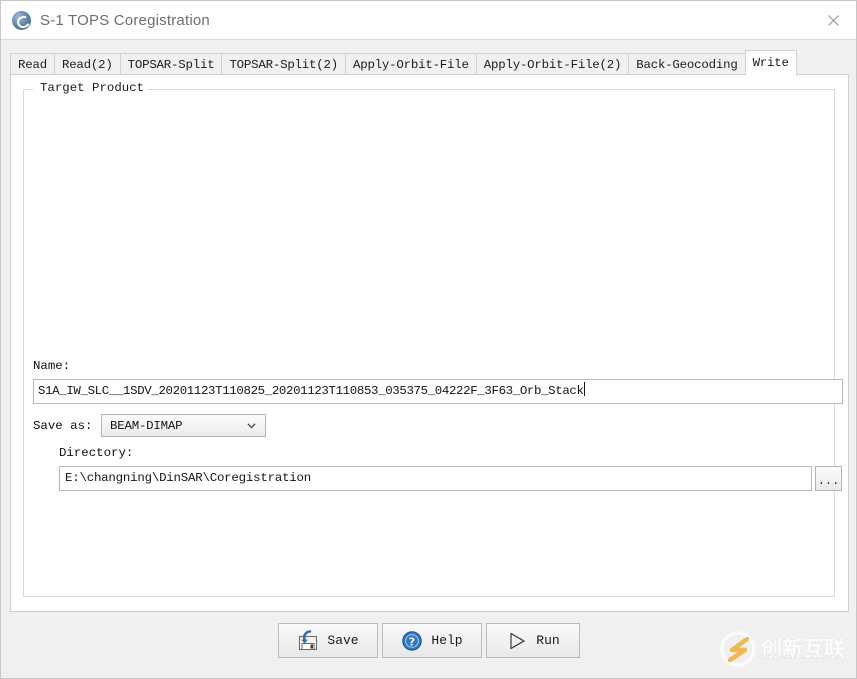  What do you see at coordinates (183, 425) in the screenshot?
I see `save-as-dropdown: BEAM-DIMAP` at bounding box center [183, 425].